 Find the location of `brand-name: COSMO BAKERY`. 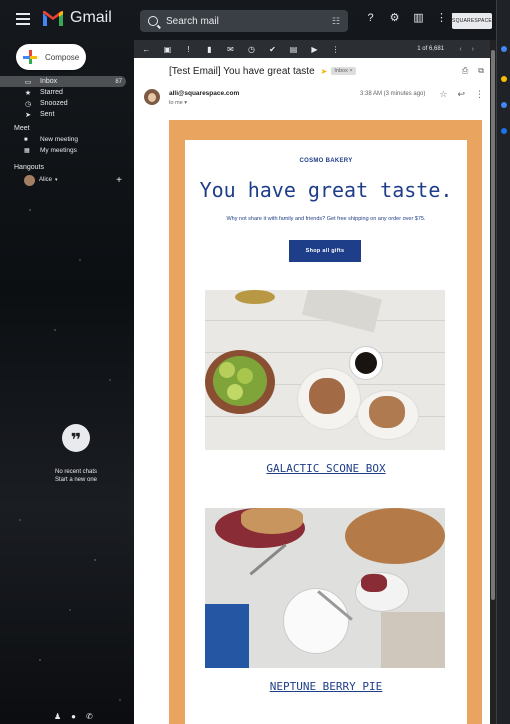

brand-name: COSMO BAKERY is located at coordinates (326, 161).